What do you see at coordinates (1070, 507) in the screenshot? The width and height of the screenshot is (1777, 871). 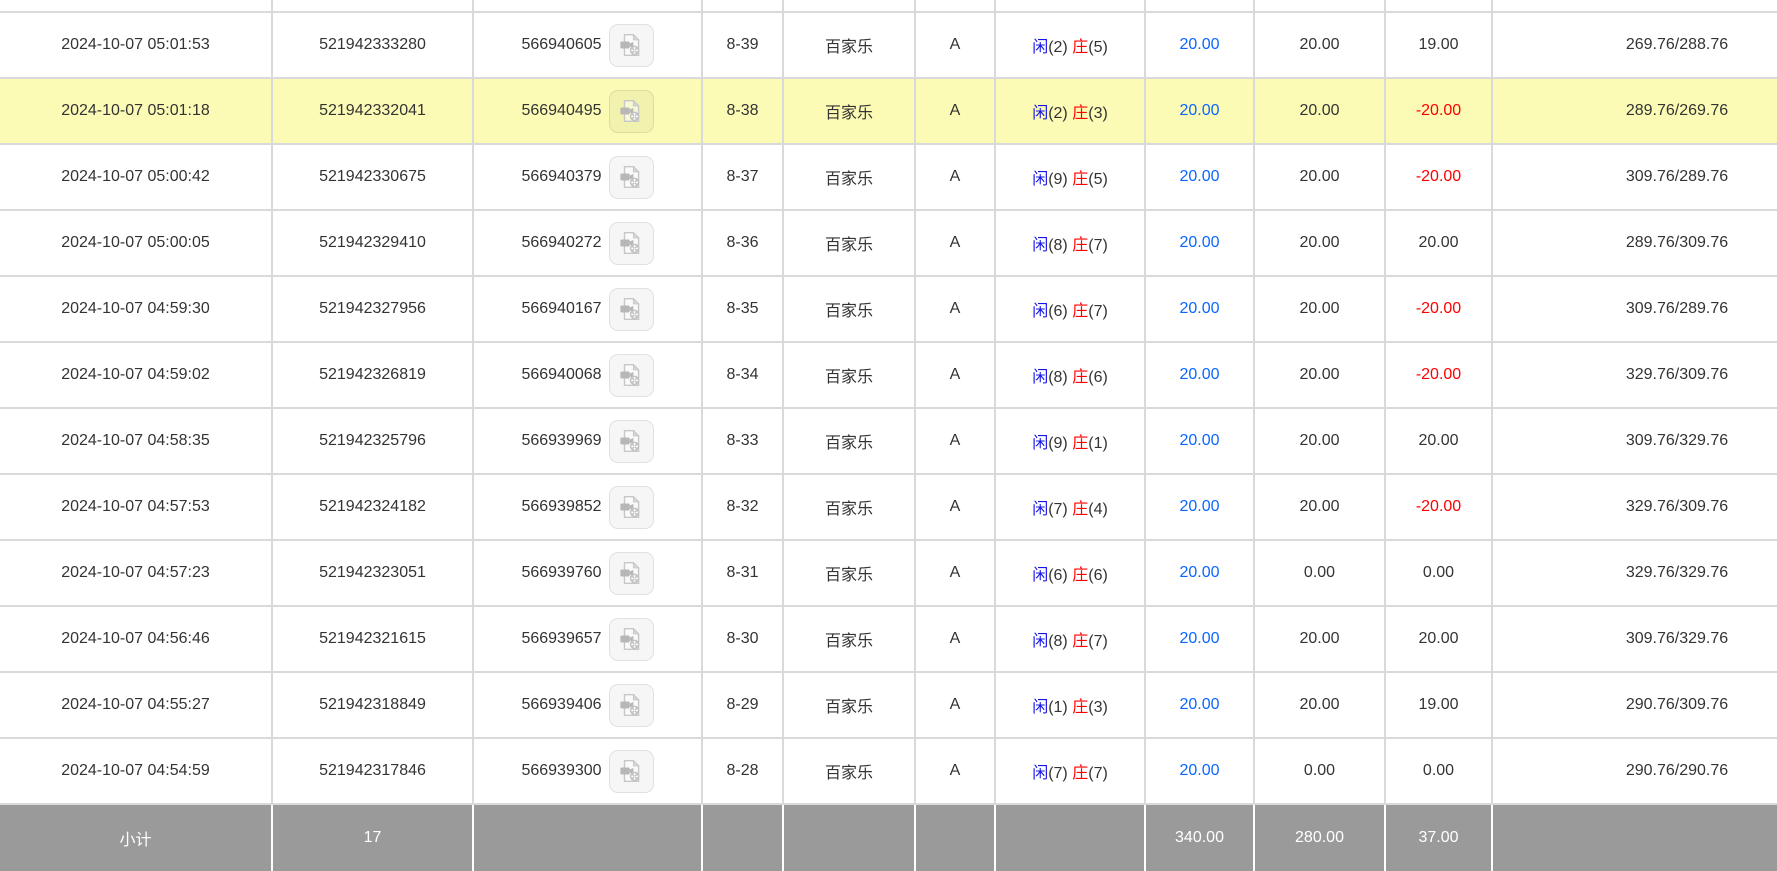 I see `game-result: 闲(7) 庄(4)` at bounding box center [1070, 507].